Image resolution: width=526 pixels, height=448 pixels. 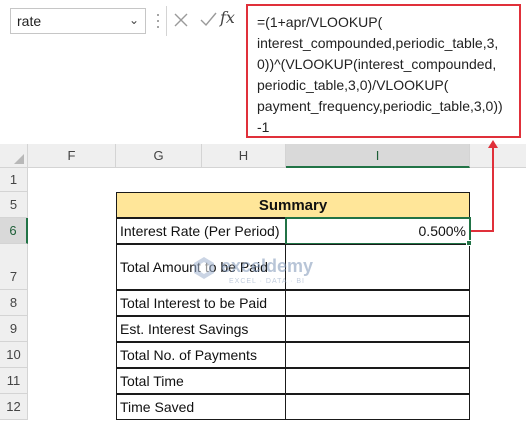 I want to click on row-header-9: 9, so click(x=14, y=329).